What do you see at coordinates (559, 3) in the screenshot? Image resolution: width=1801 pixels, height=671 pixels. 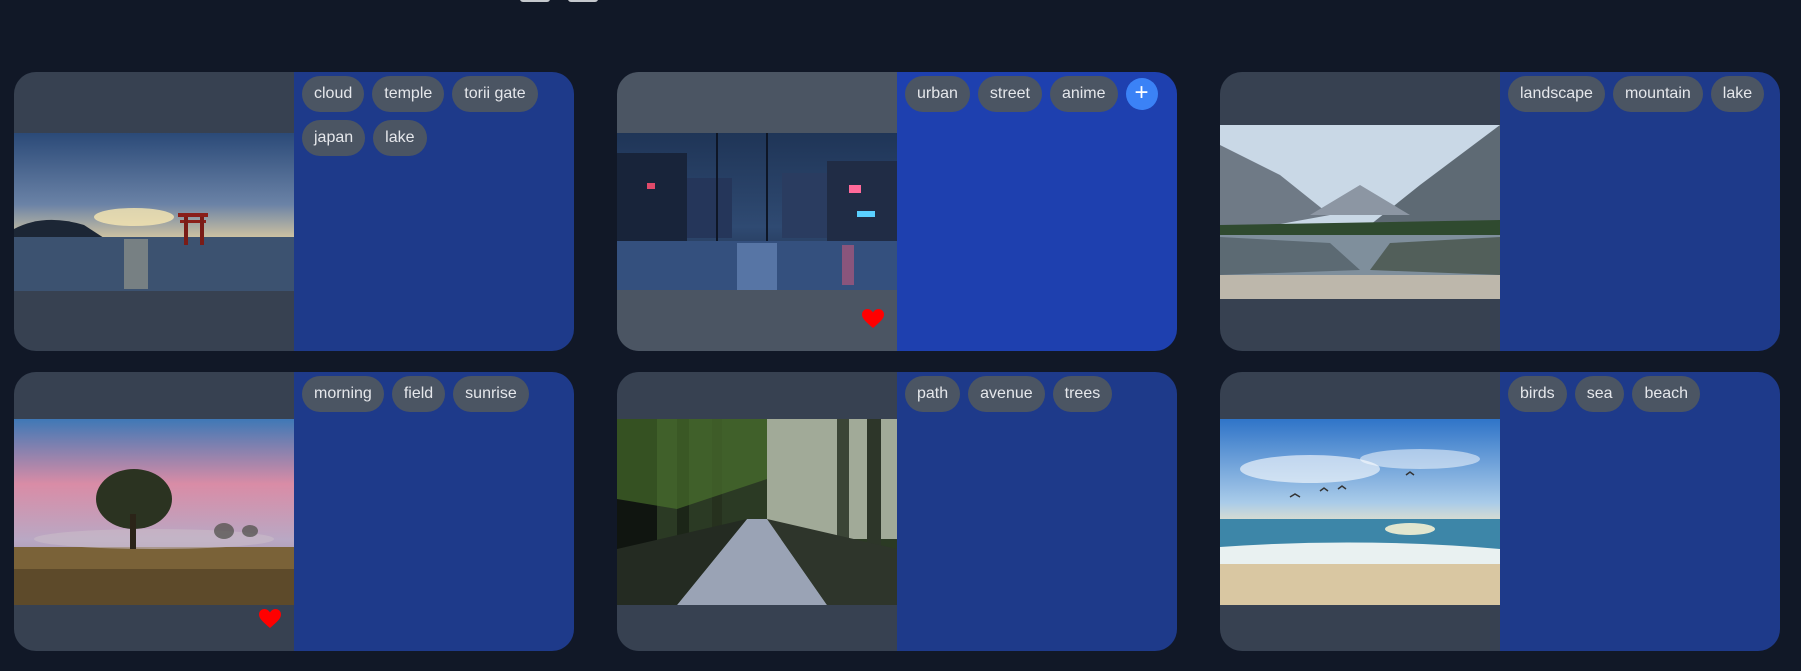 I see `top-toolbar-clipped` at bounding box center [559, 3].